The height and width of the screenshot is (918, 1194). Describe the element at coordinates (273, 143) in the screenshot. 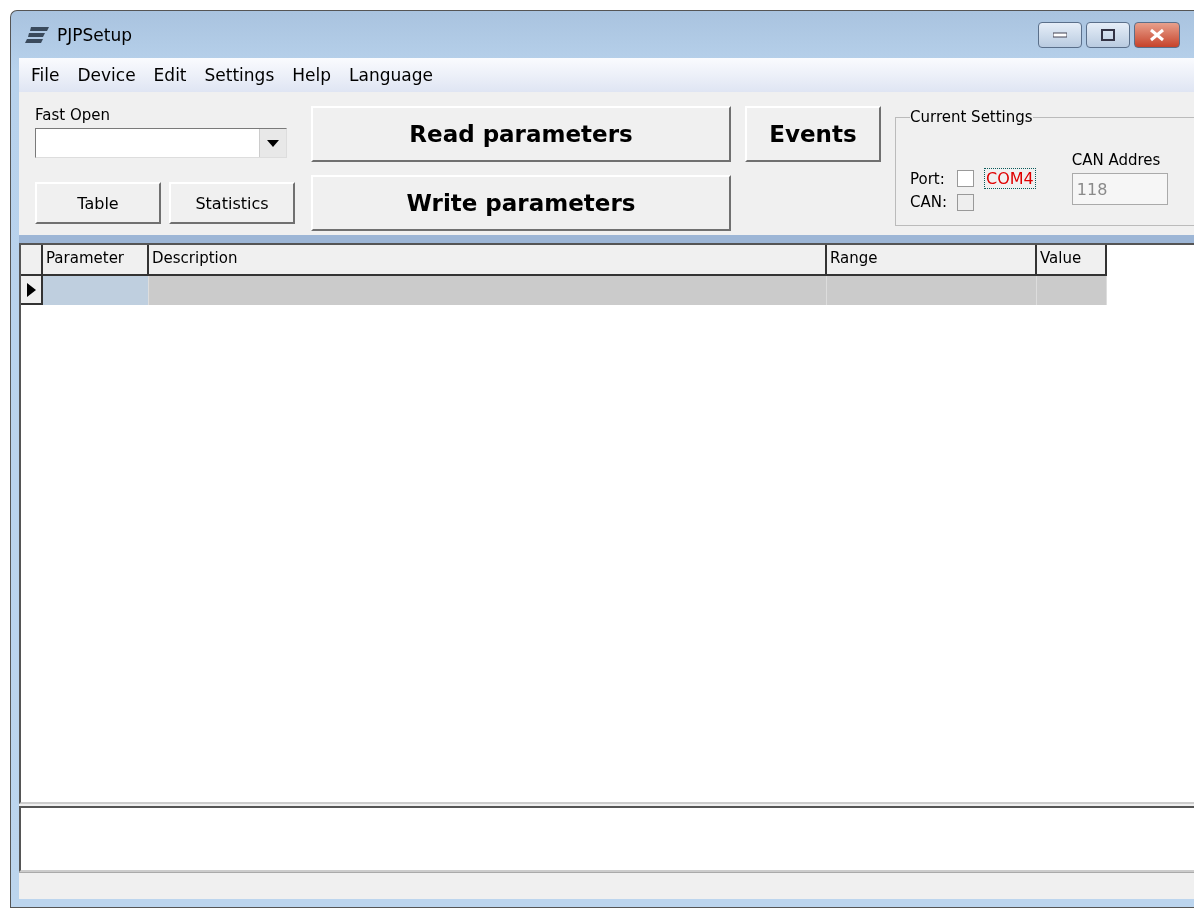

I see `dropdown-arrow-icon` at that location.